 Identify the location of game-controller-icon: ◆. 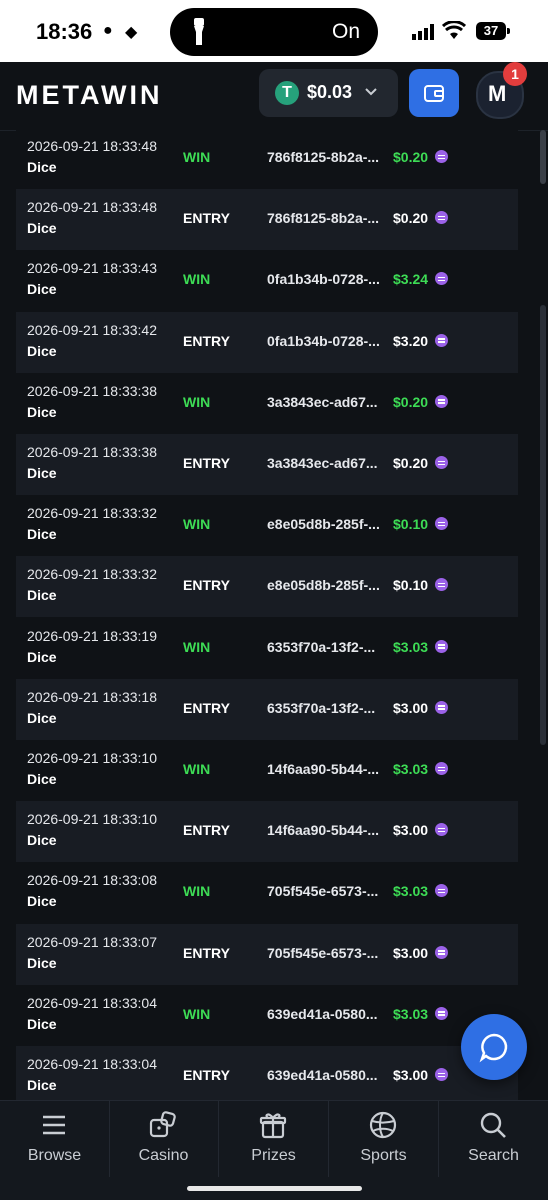
(131, 32).